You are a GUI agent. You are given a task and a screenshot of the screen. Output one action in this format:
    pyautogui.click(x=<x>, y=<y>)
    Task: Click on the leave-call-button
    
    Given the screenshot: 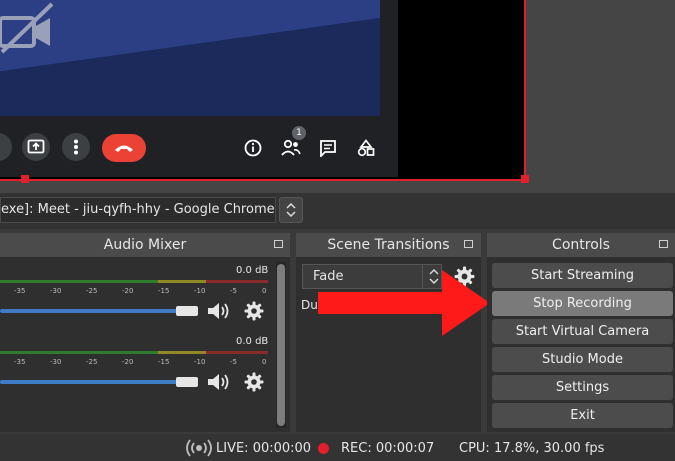 What is the action you would take?
    pyautogui.click(x=124, y=148)
    